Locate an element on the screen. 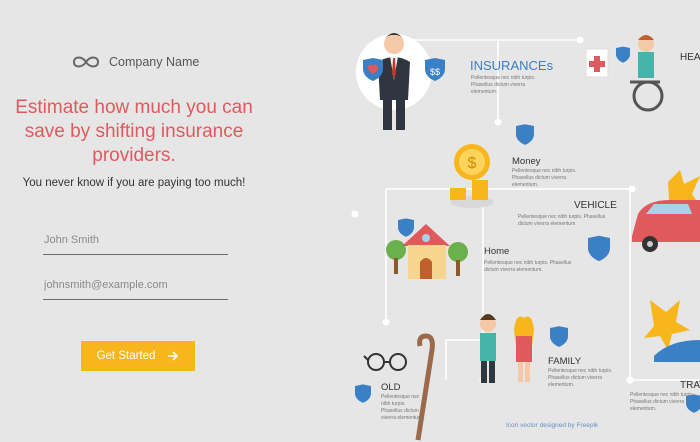  email-input is located at coordinates (135, 289).